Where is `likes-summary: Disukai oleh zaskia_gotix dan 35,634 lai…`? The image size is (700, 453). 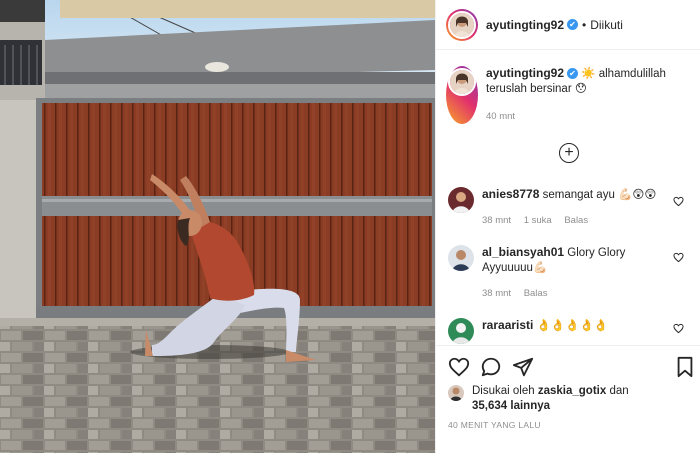
likes-summary: Disukai oleh zaskia_gotix dan 35,634 lai… is located at coordinates (538, 399).